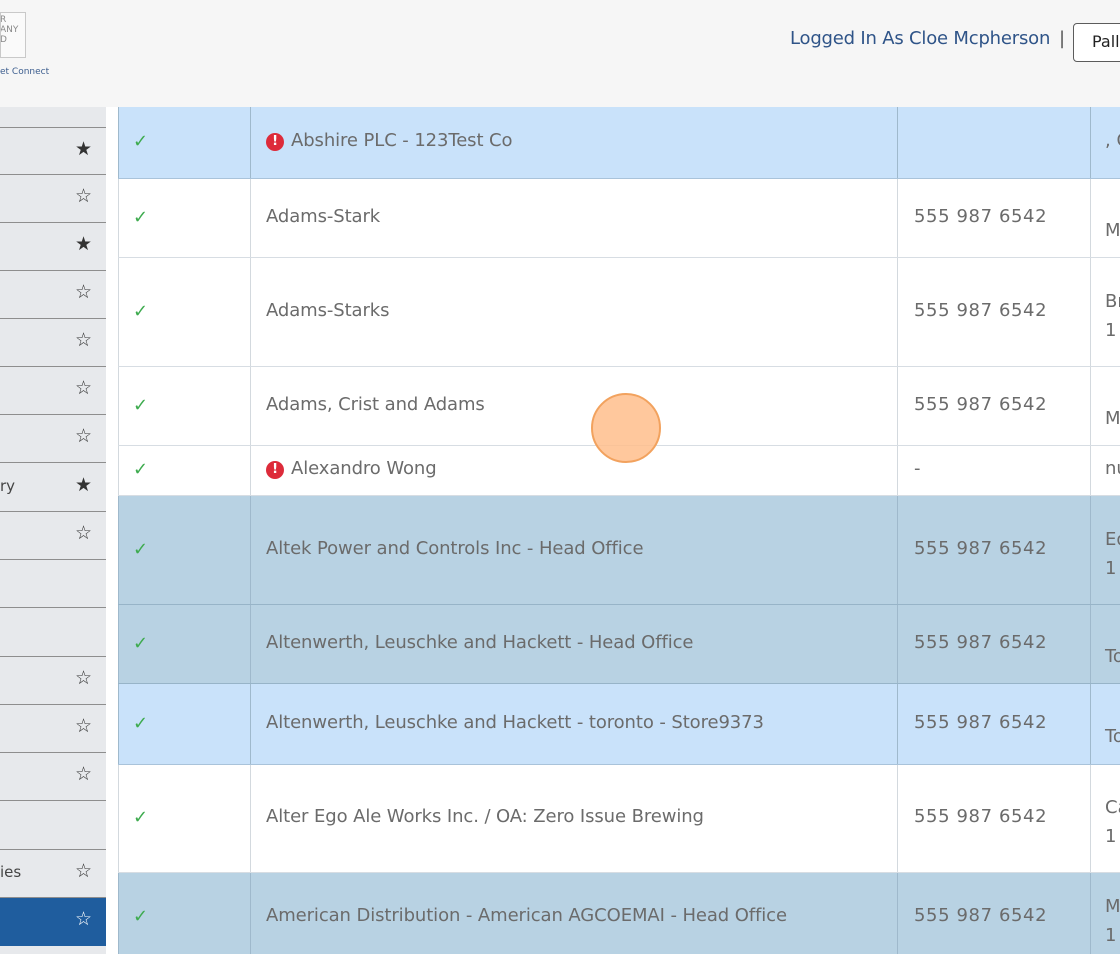 This screenshot has width=1120, height=954. I want to click on cursor-highlight, so click(626, 428).